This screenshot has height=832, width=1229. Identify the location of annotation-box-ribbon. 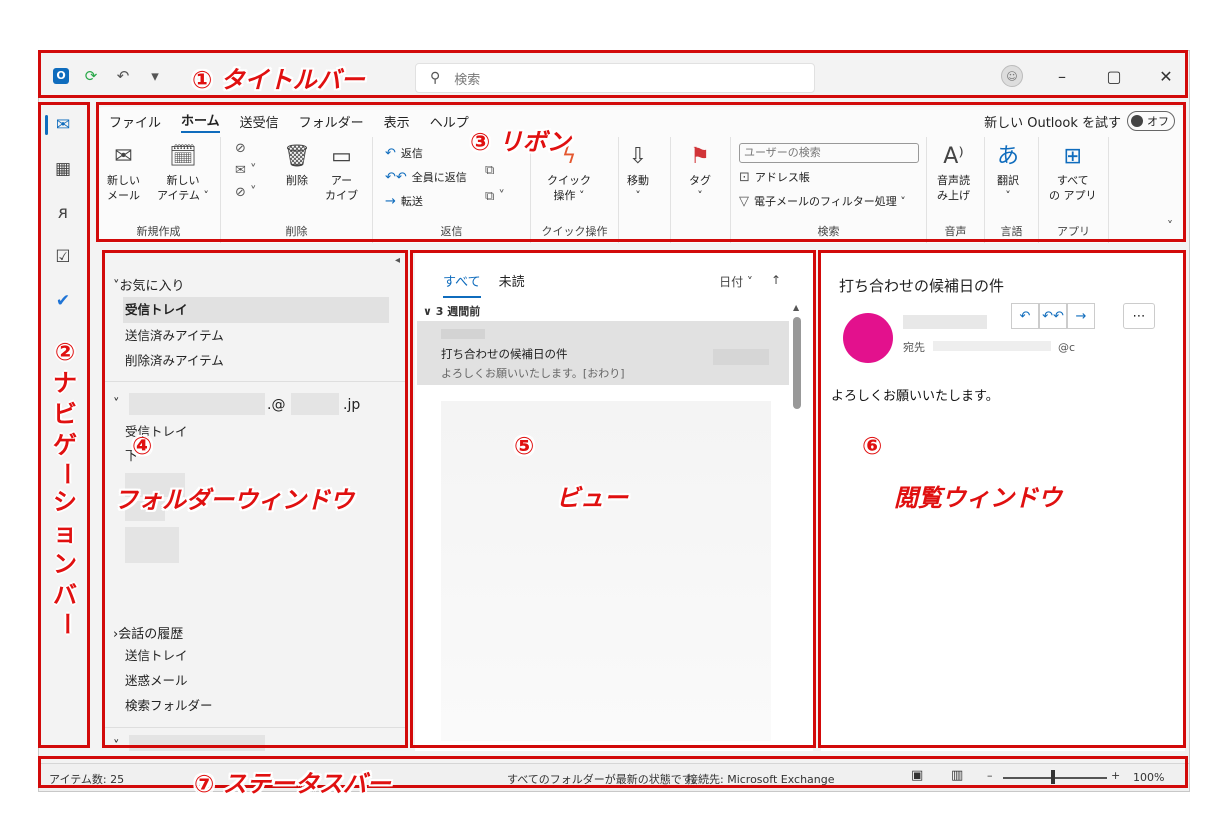
(641, 172).